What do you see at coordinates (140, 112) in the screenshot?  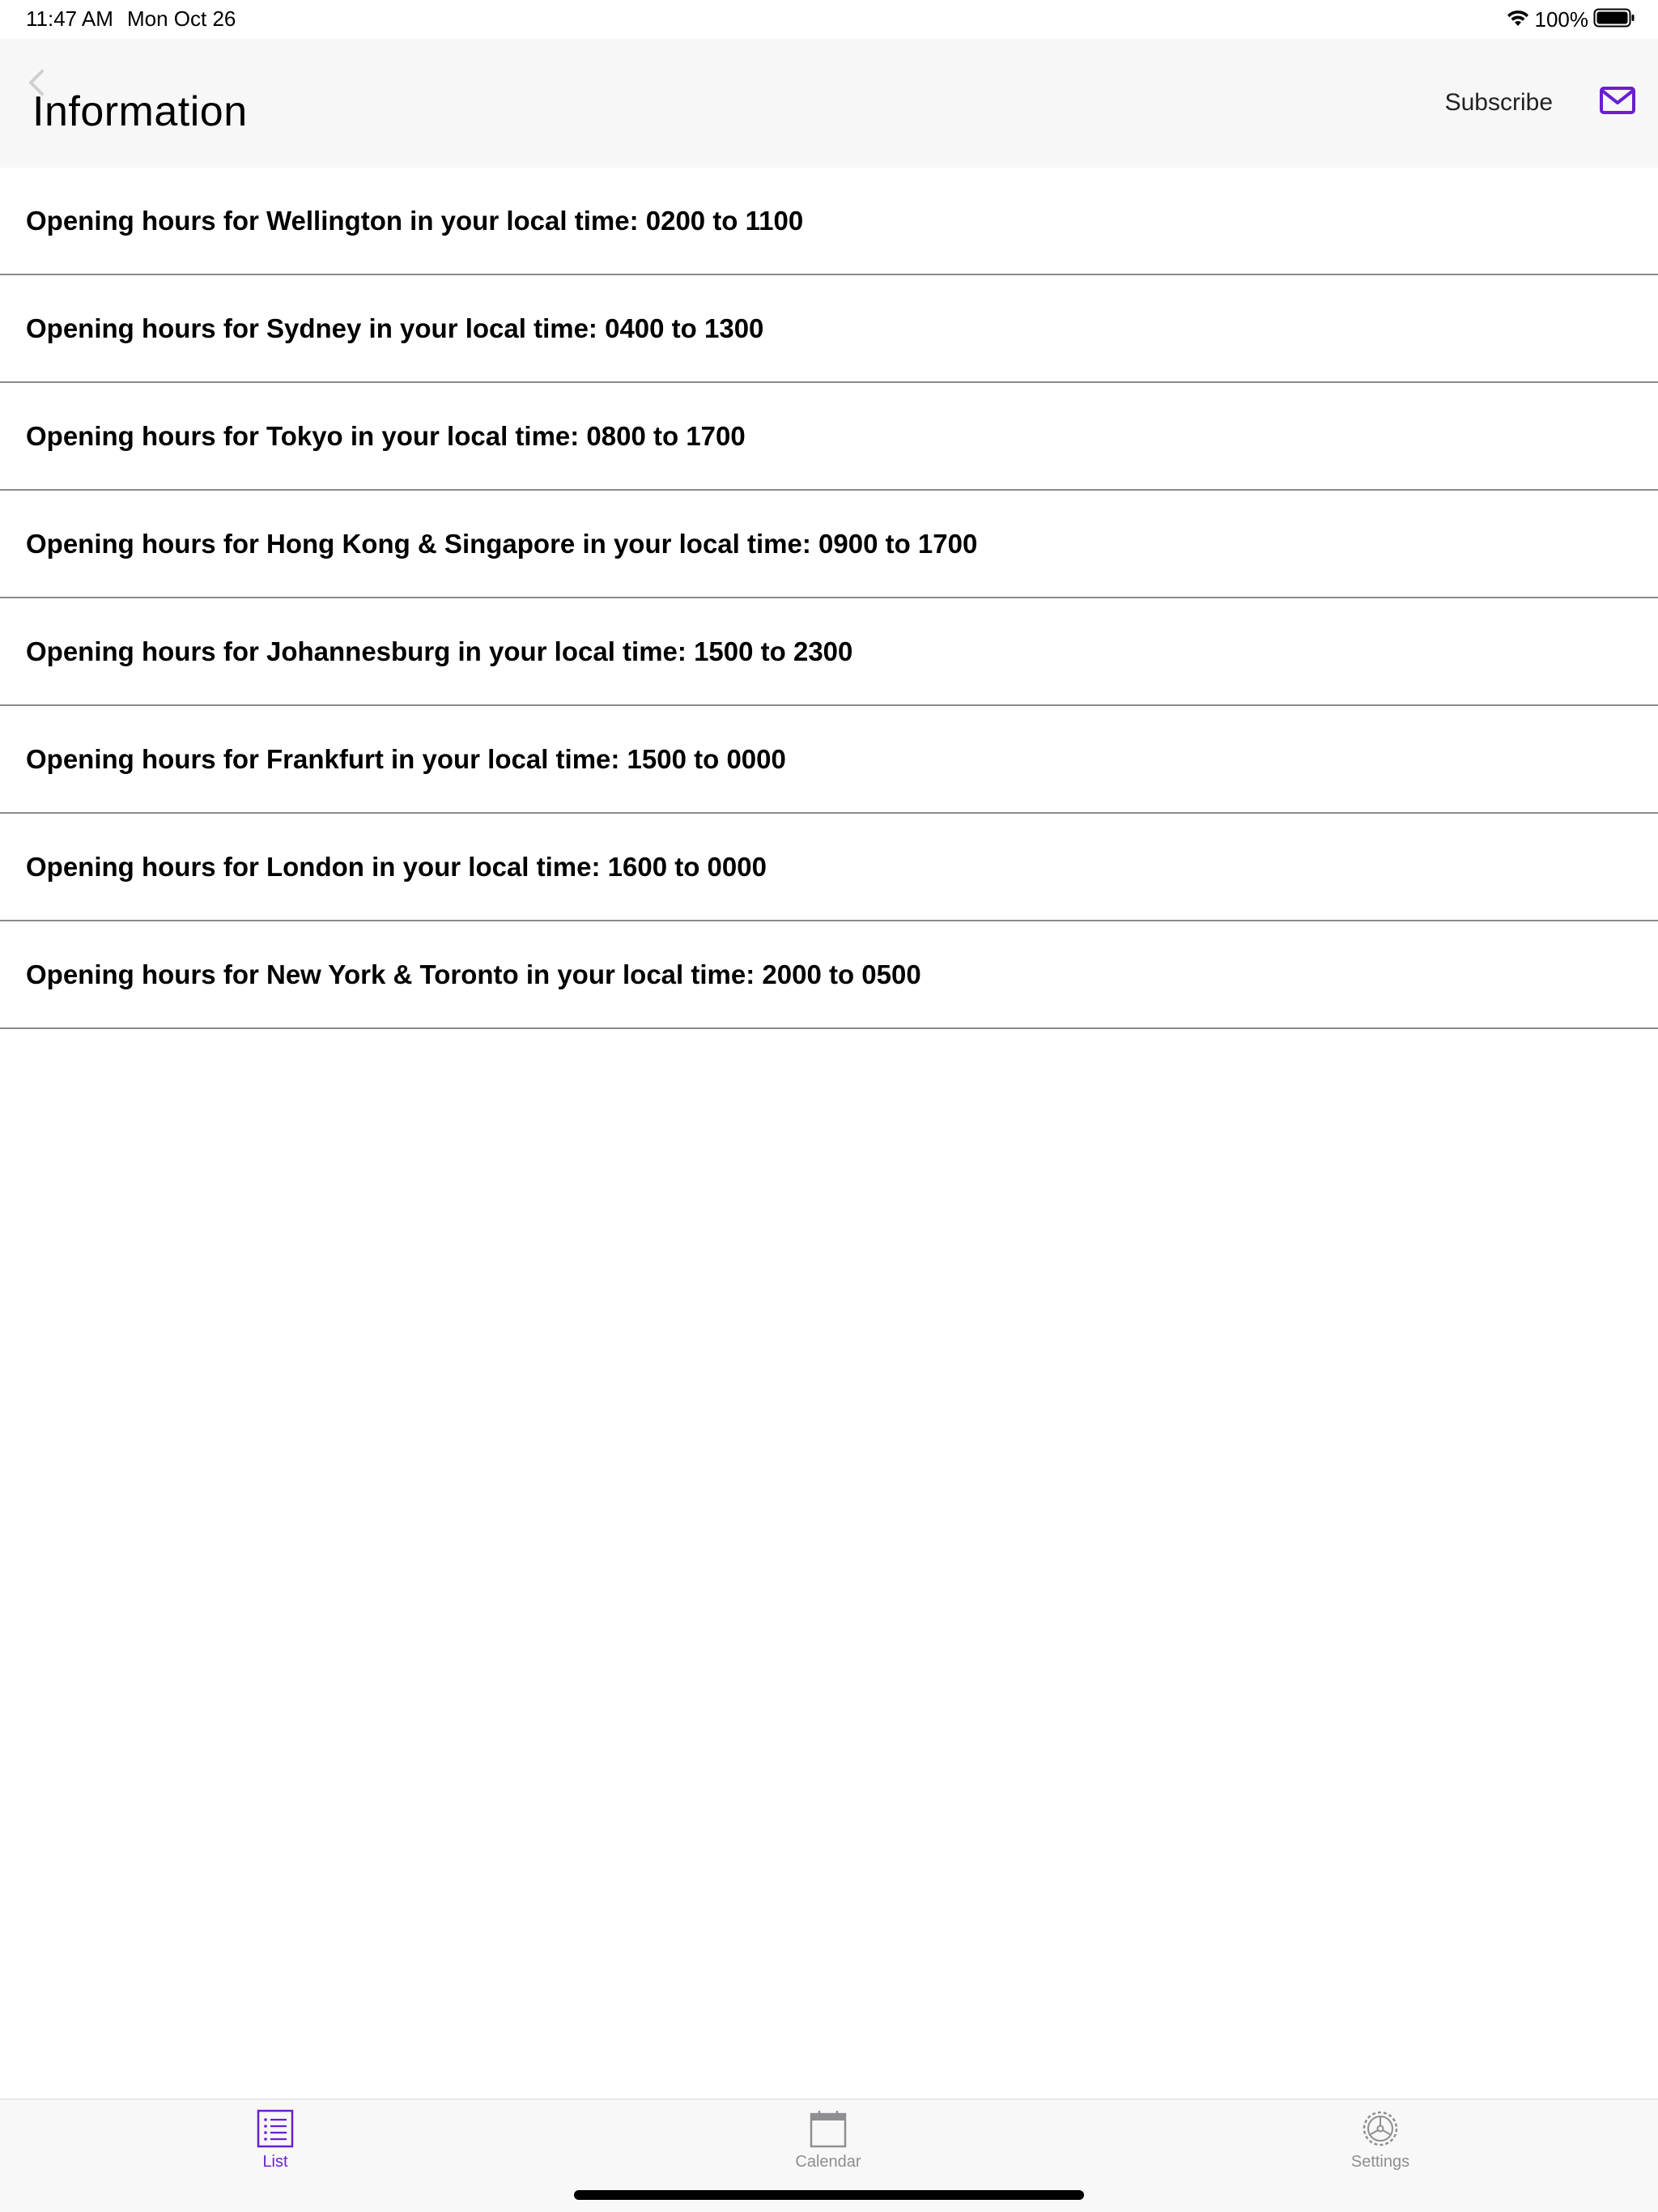 I see `page-title: Information` at bounding box center [140, 112].